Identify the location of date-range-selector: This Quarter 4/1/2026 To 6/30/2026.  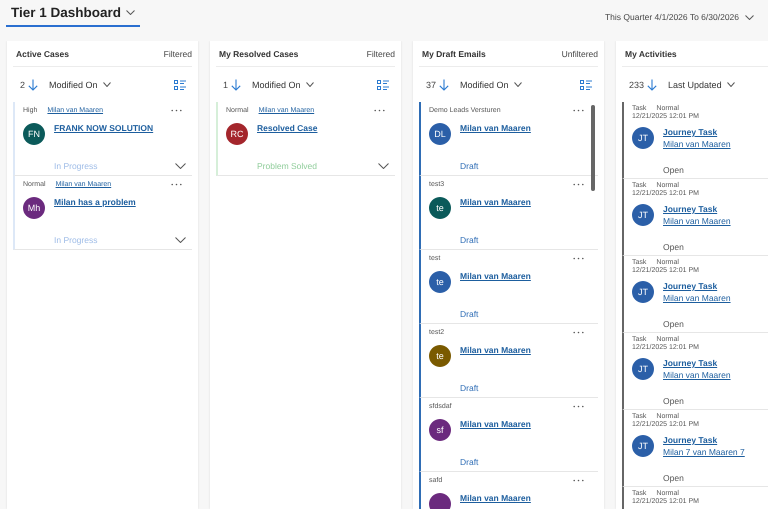
(679, 17).